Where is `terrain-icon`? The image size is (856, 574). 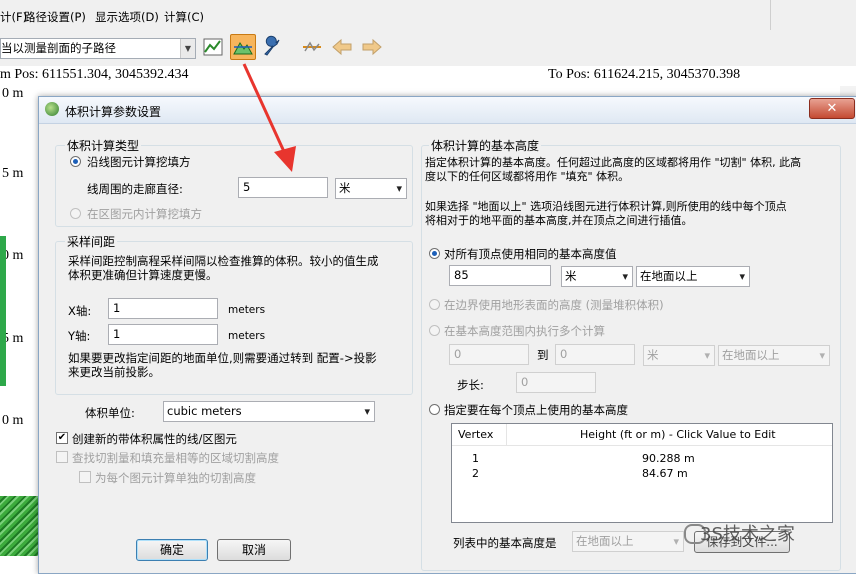
terrain-icon is located at coordinates (243, 47).